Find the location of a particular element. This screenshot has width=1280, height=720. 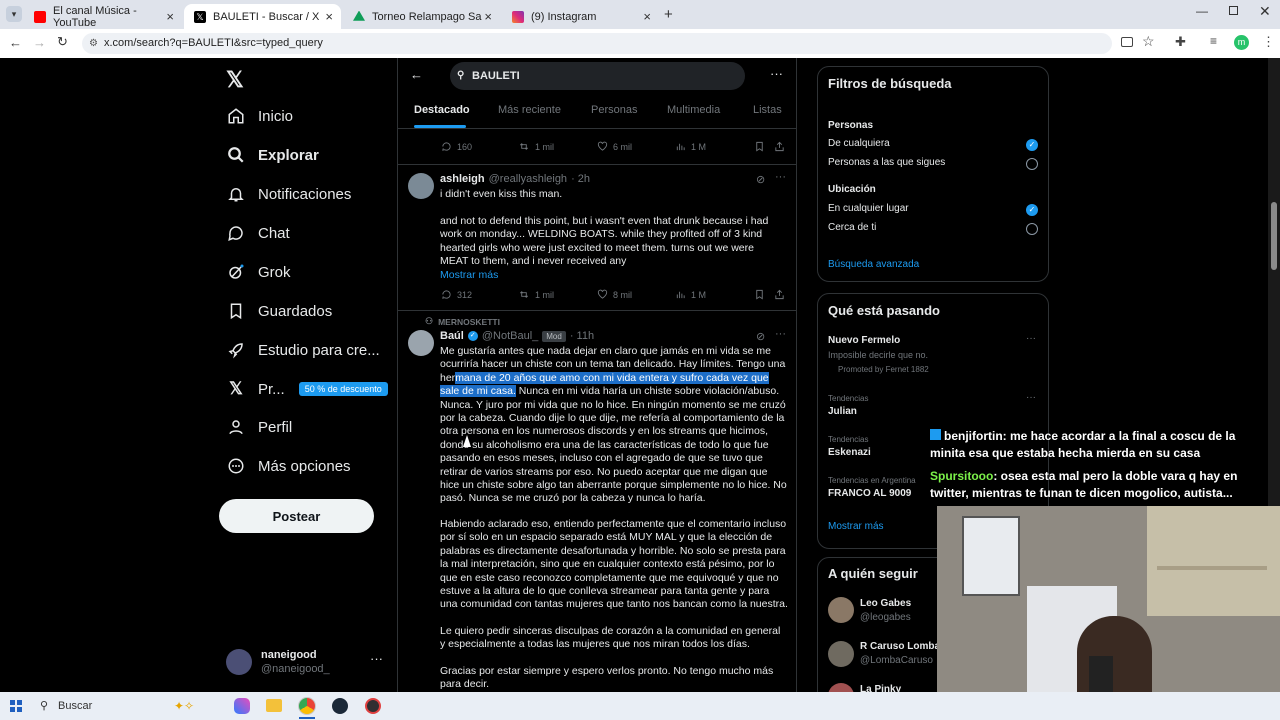

search-input: ⚲ BAULETI is located at coordinates (597, 76).